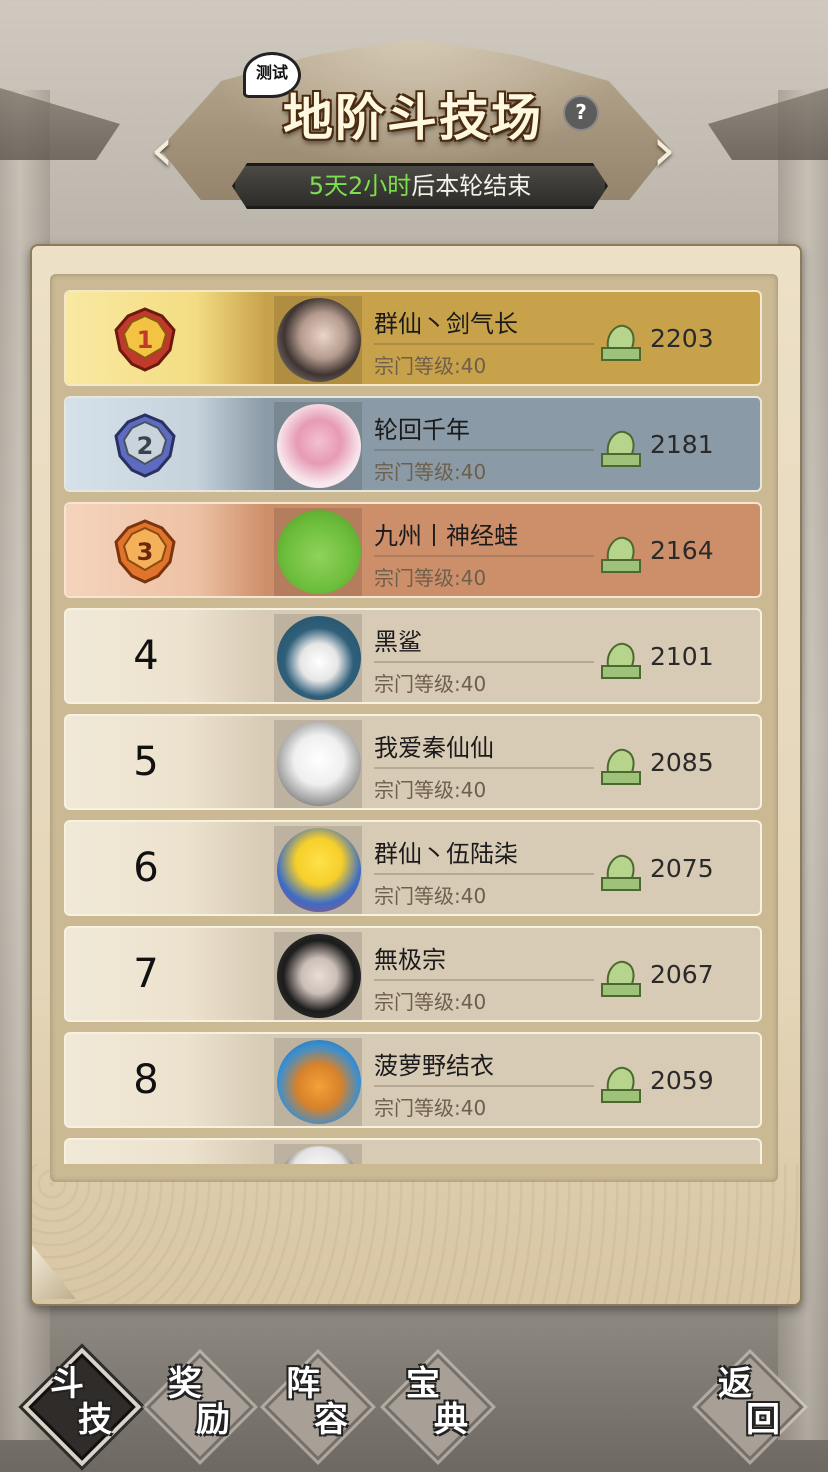  What do you see at coordinates (319, 764) in the screenshot?
I see `anime-avatar` at bounding box center [319, 764].